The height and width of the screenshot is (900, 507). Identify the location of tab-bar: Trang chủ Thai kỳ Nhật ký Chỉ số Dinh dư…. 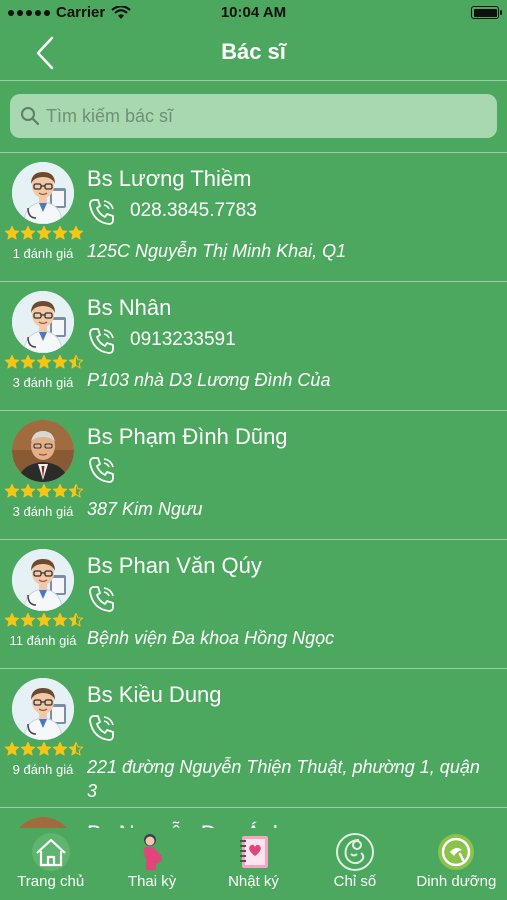
(253, 864).